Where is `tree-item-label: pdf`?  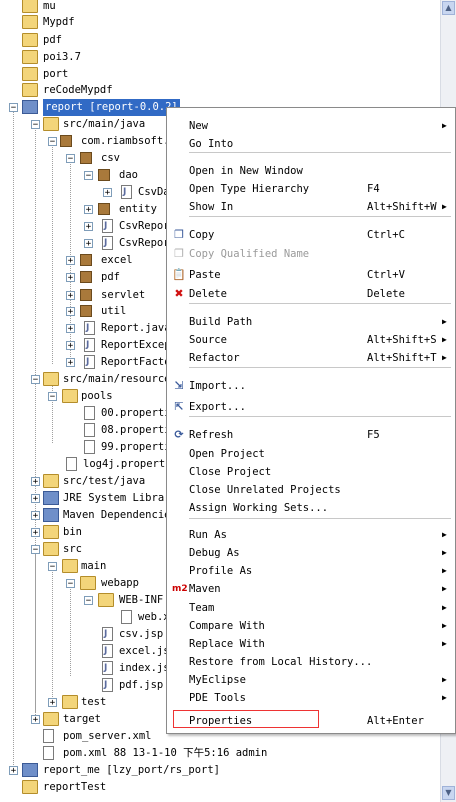
tree-item-label: pdf is located at coordinates (52, 40).